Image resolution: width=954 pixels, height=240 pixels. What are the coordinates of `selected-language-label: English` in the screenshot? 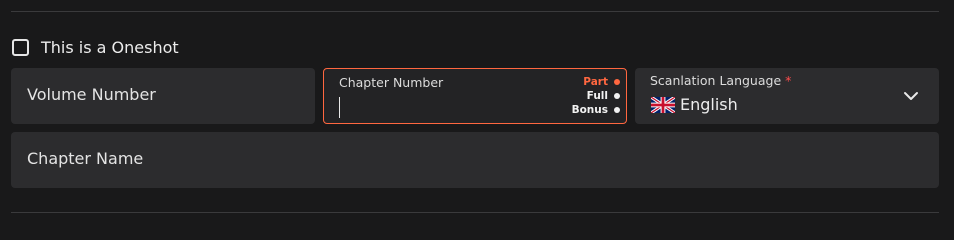 It's located at (709, 104).